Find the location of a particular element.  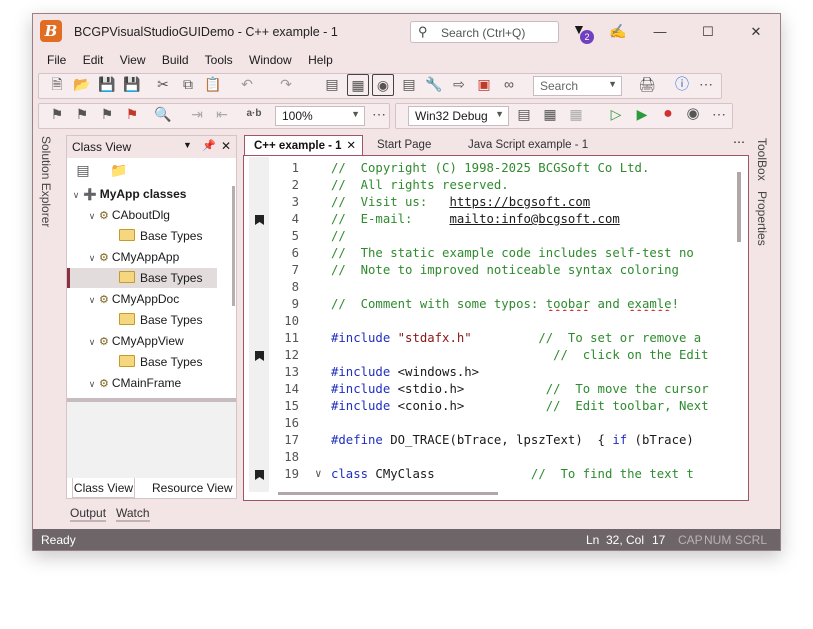

fold-chevron-icon: ∨ is located at coordinates (318, 473).